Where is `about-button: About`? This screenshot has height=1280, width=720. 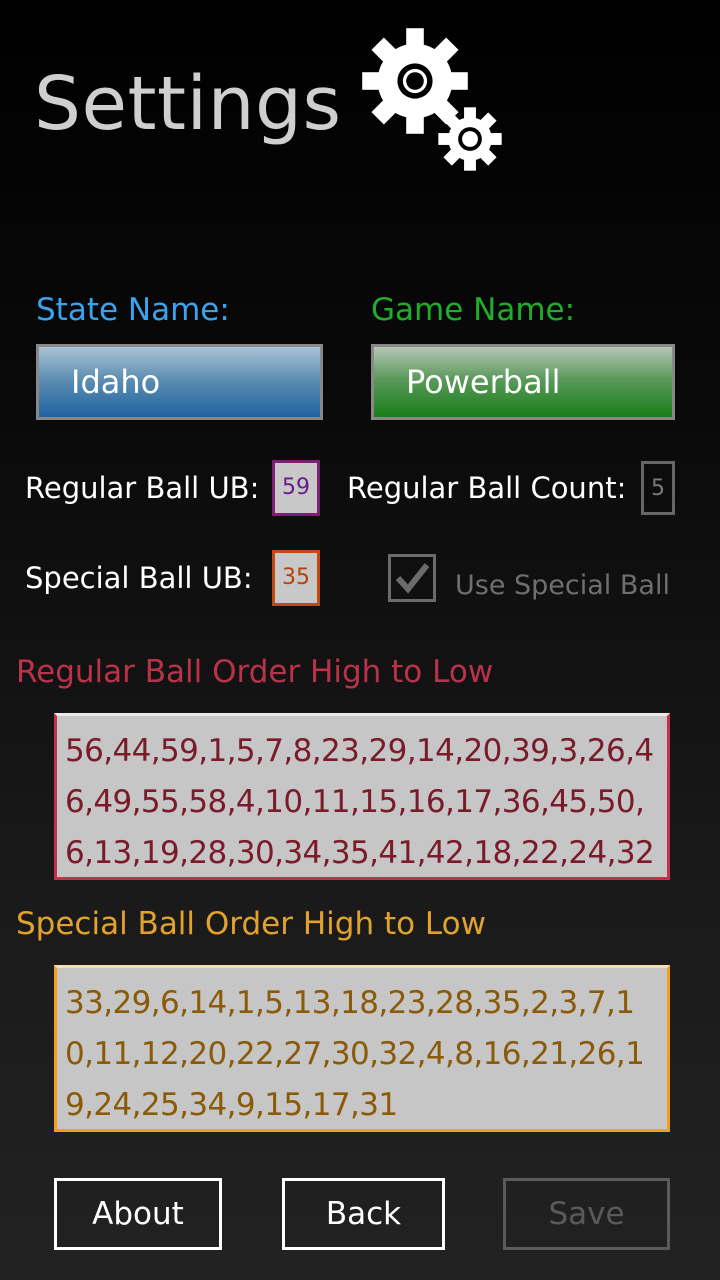 about-button: About is located at coordinates (138, 1214).